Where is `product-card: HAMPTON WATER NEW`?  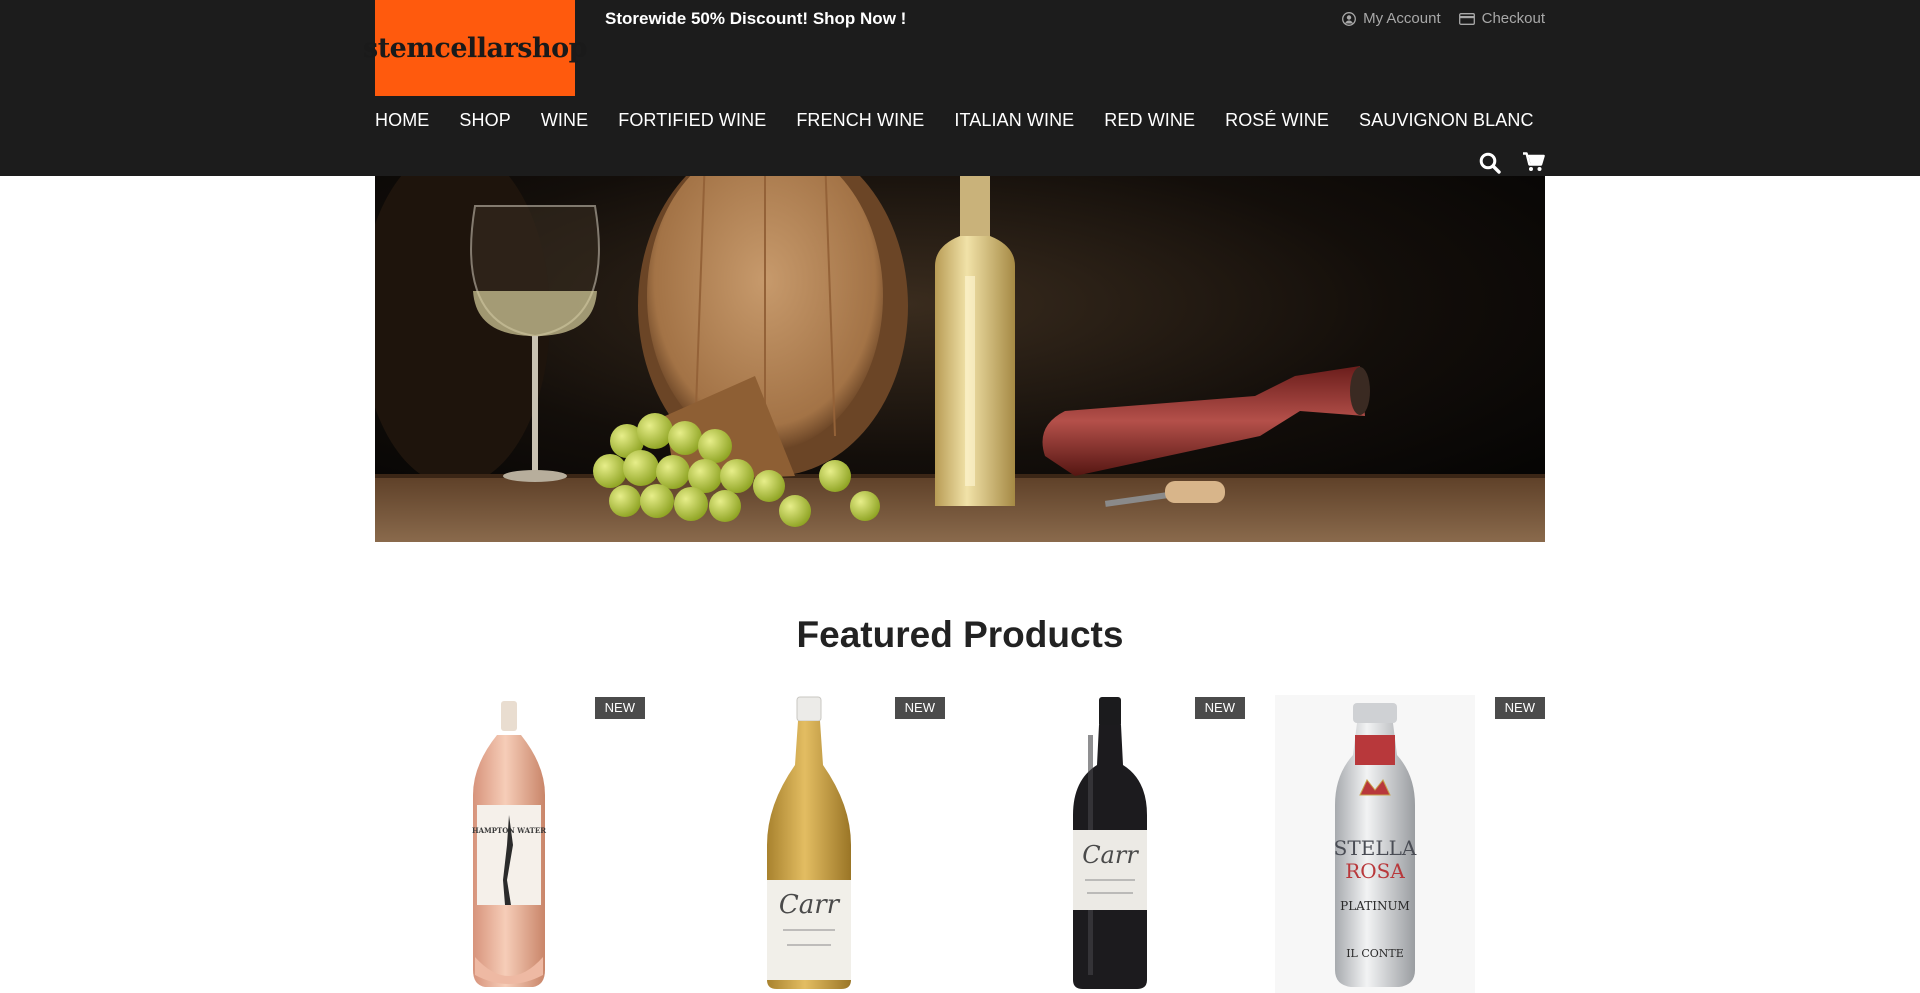 product-card: HAMPTON WATER NEW is located at coordinates (510, 844).